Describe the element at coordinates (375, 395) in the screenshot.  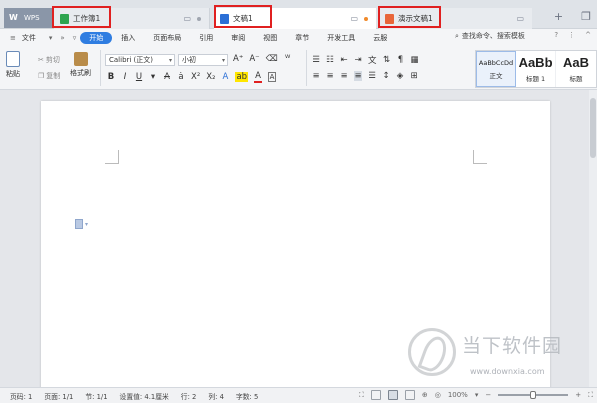
I see `read-view-icon` at that location.